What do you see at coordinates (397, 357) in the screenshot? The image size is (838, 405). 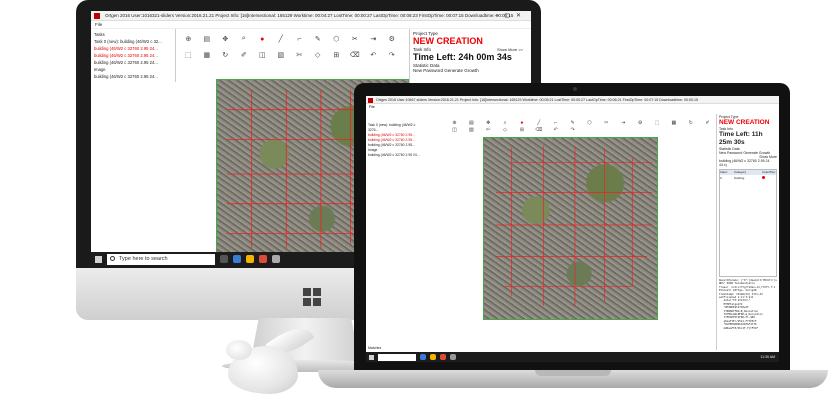 I see `taskbar-search` at bounding box center [397, 357].